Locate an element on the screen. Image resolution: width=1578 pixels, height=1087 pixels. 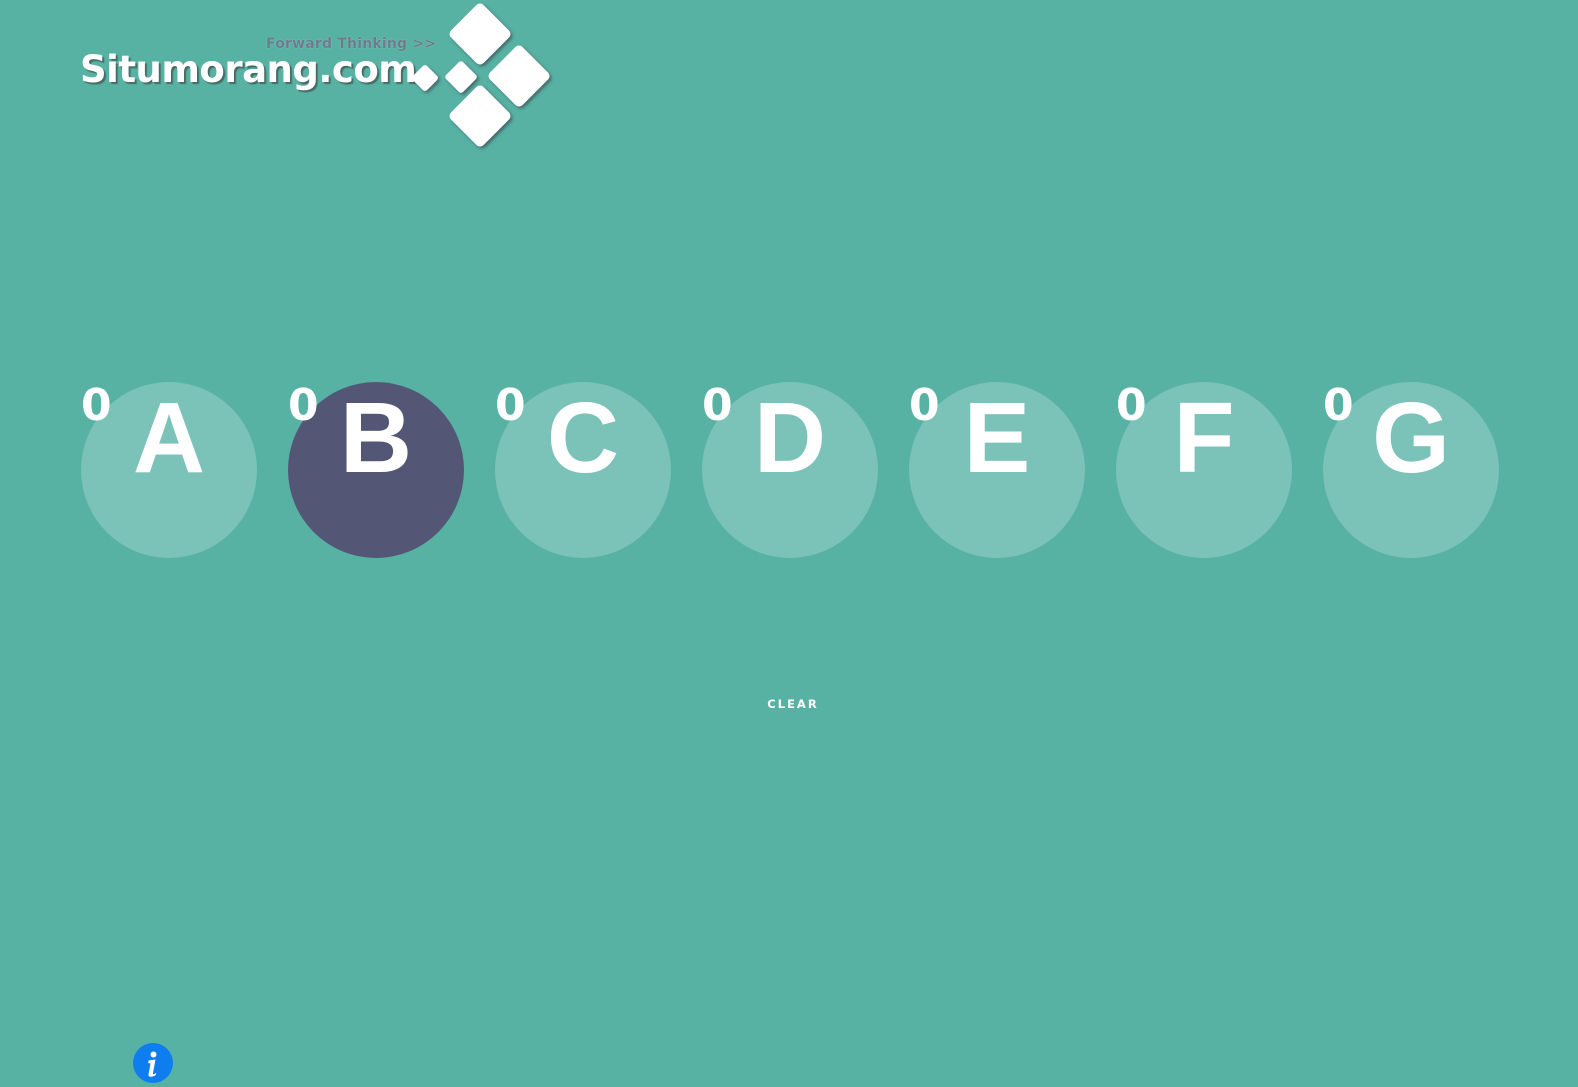
letter-count-g: 0 is located at coordinates (1338, 405).